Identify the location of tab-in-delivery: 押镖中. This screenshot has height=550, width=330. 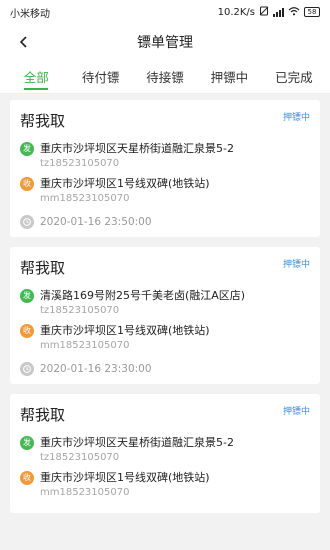
(229, 76).